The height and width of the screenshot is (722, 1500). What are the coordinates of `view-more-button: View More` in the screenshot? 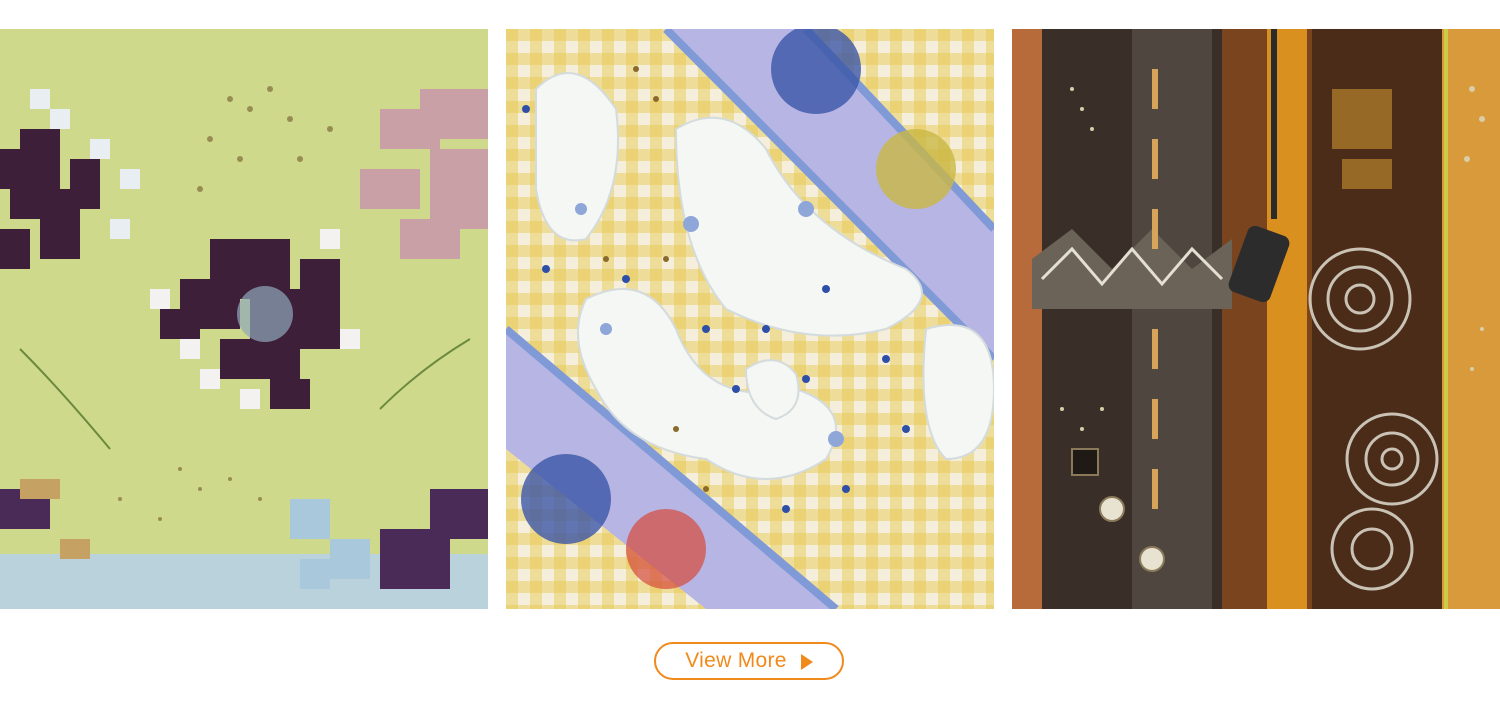 It's located at (749, 661).